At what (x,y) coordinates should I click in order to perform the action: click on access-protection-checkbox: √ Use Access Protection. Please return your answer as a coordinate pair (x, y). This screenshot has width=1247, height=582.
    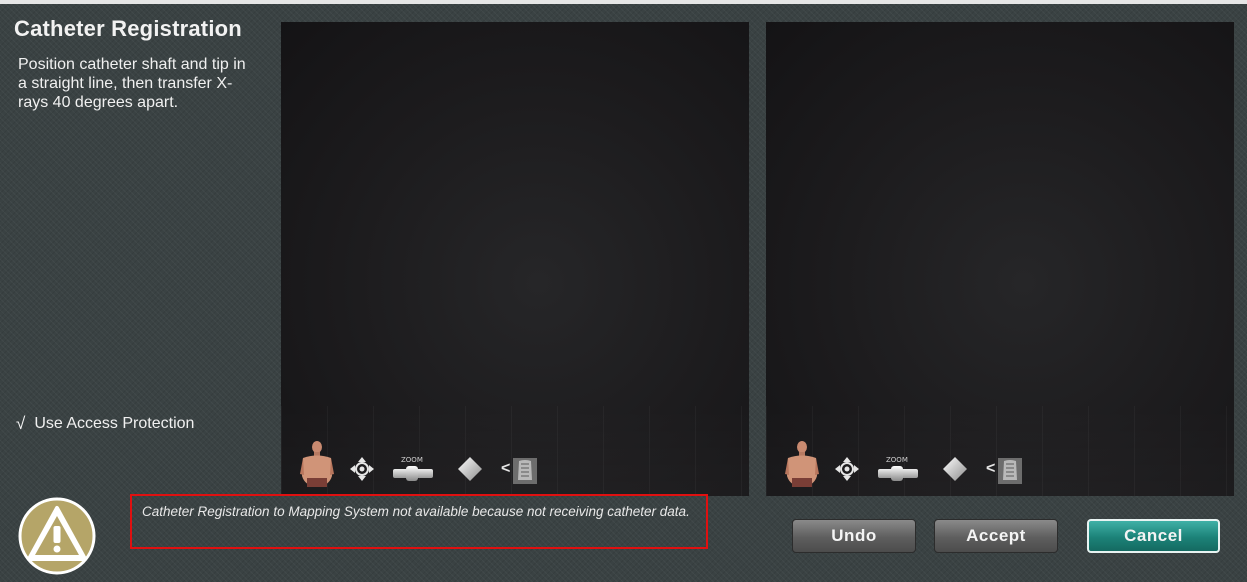
    Looking at the image, I should click on (105, 424).